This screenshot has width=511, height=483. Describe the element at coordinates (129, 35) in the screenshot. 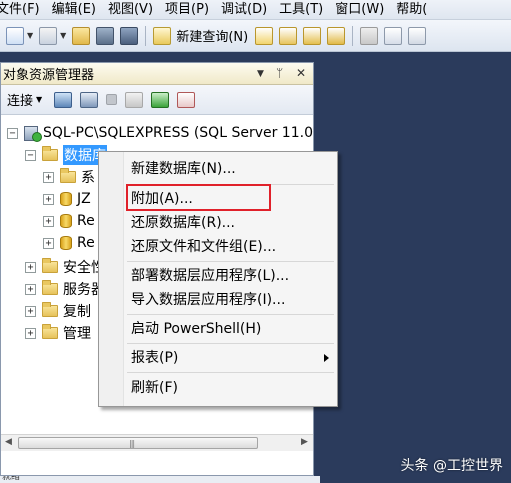

I see `save-all-icon` at that location.